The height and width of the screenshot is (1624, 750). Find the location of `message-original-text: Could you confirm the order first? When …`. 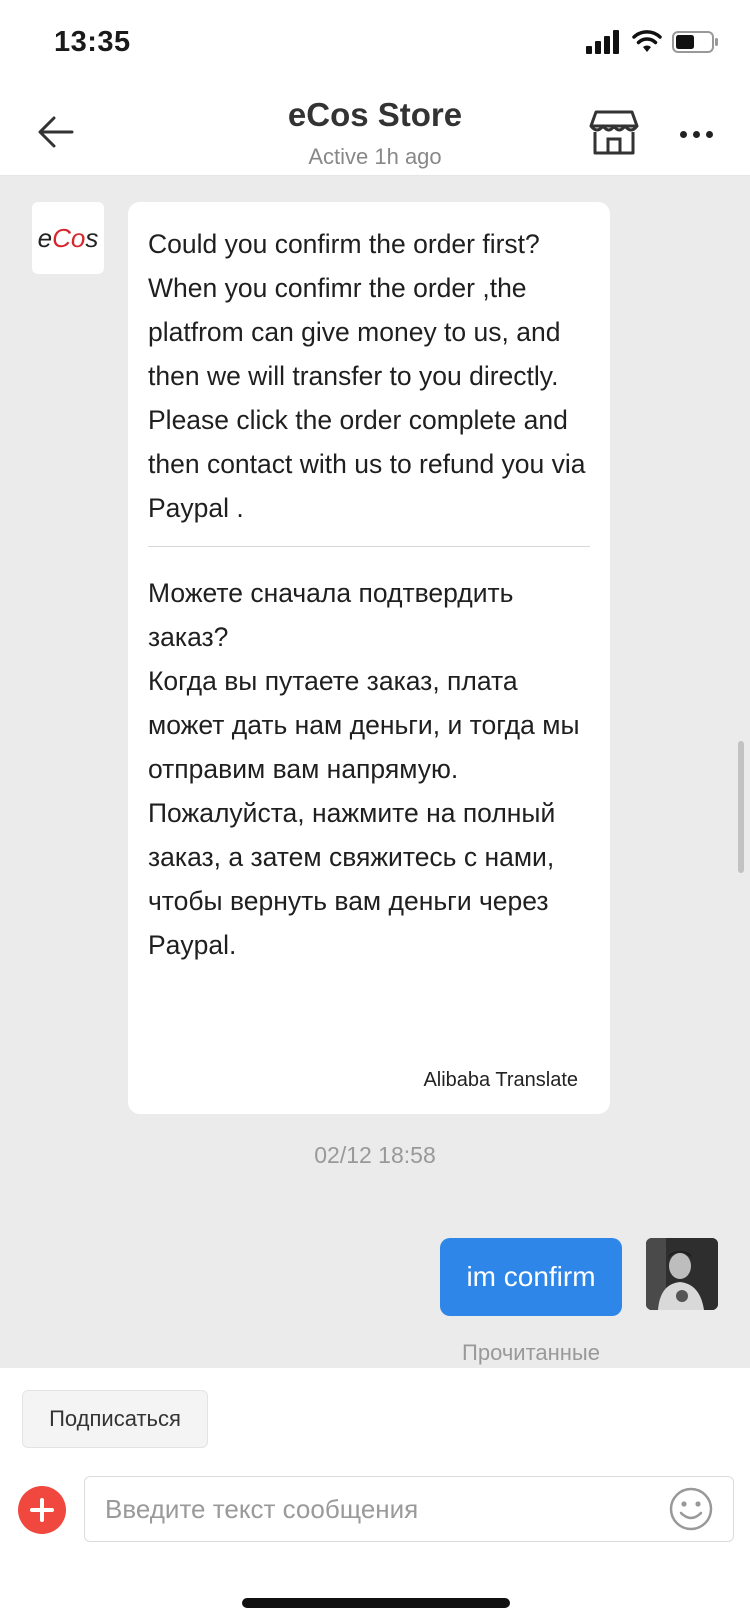

message-original-text: Could you confirm the order first? When … is located at coordinates (367, 376).